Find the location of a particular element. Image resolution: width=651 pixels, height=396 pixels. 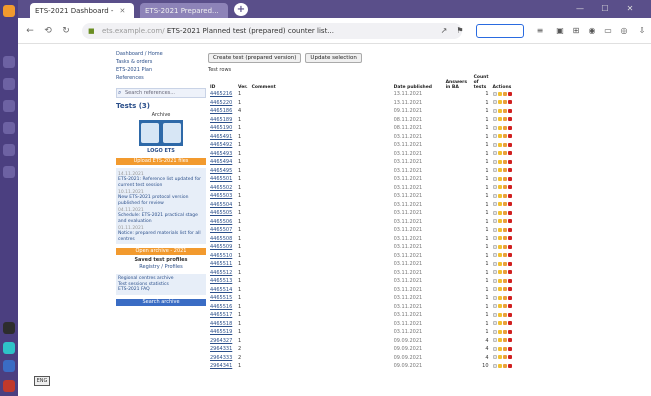

upload-button: Upload ETS-2021 files is located at coordinates (161, 161).